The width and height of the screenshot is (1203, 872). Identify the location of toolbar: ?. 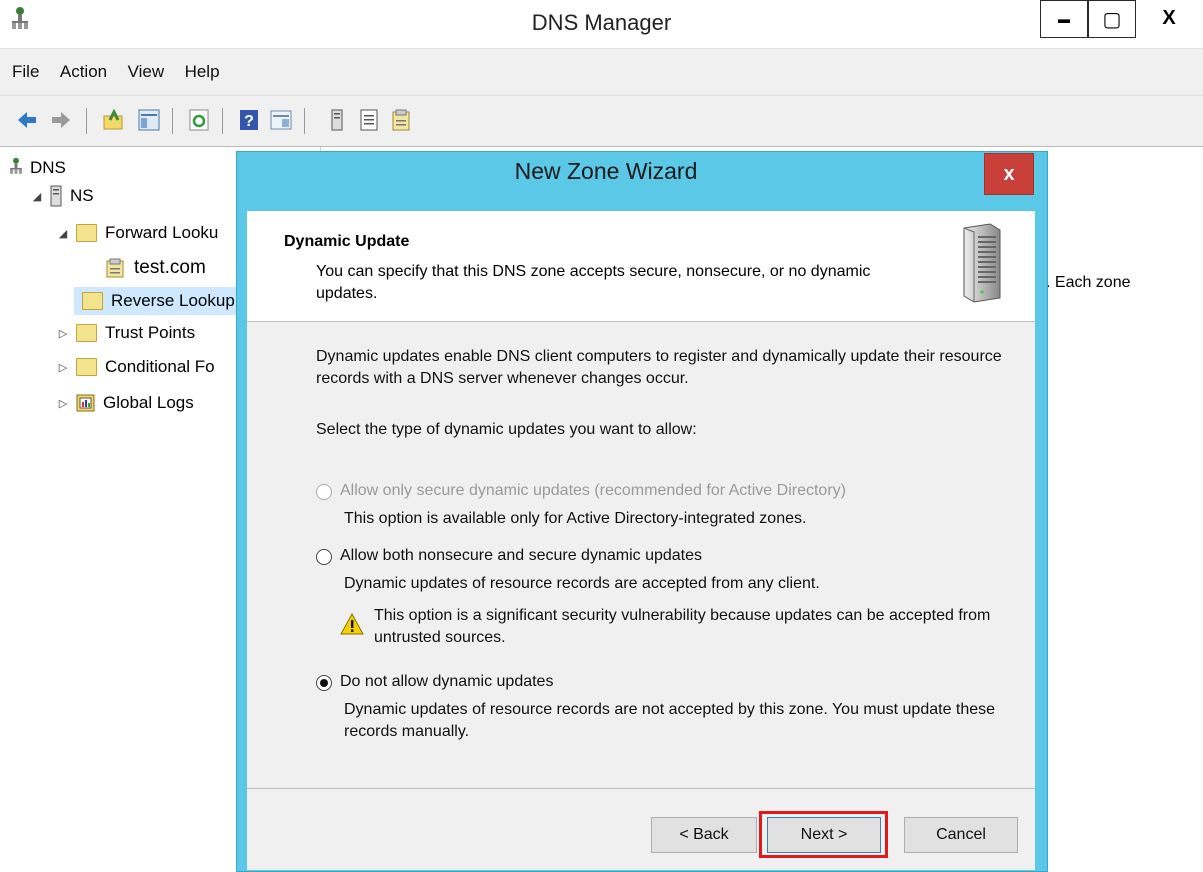
(601, 121).